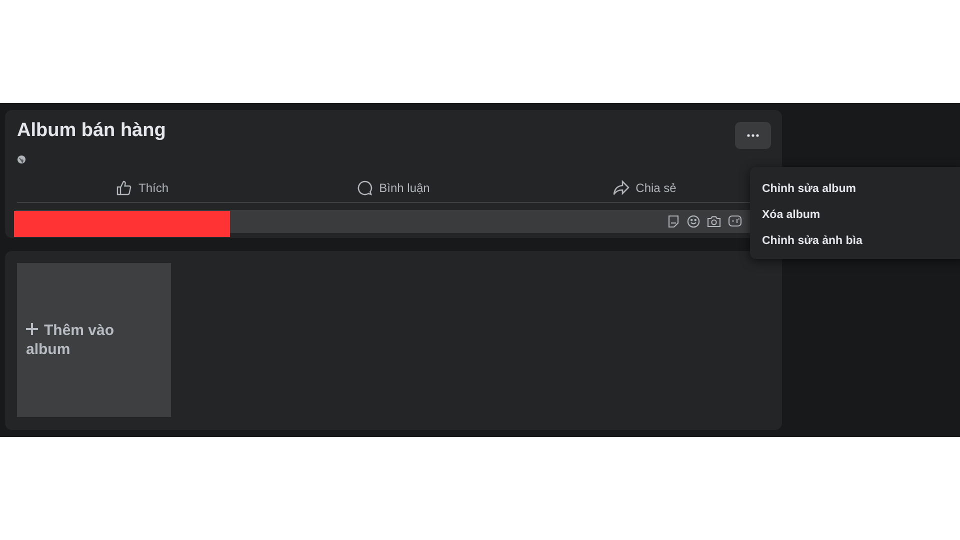 This screenshot has height=540, width=960. Describe the element at coordinates (91, 131) in the screenshot. I see `album-title: Album bán hàng` at that location.